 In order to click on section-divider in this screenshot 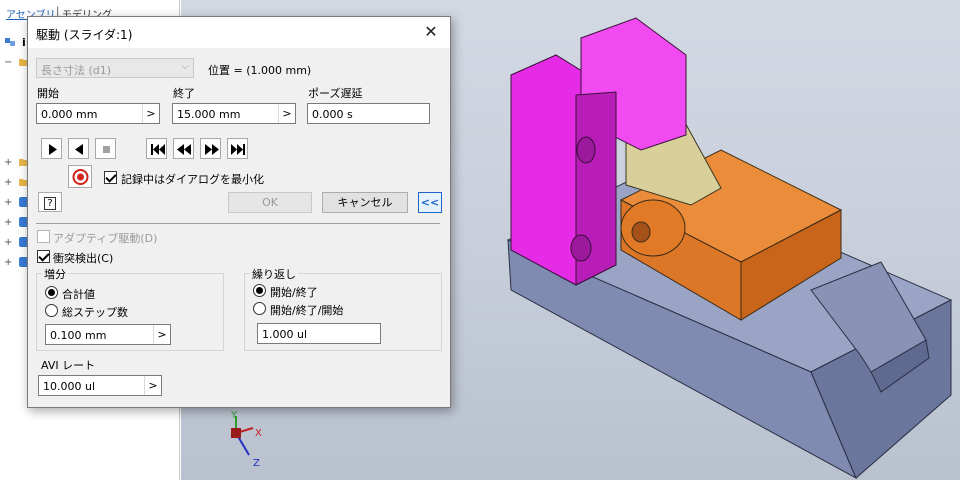, I will do `click(238, 223)`.